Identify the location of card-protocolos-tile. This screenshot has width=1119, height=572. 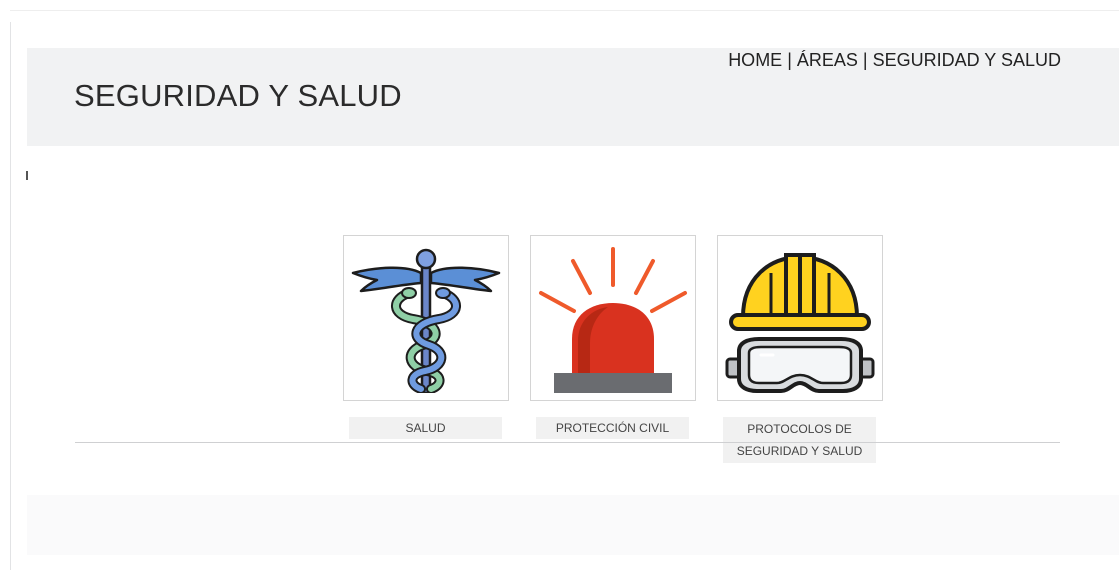
(800, 318).